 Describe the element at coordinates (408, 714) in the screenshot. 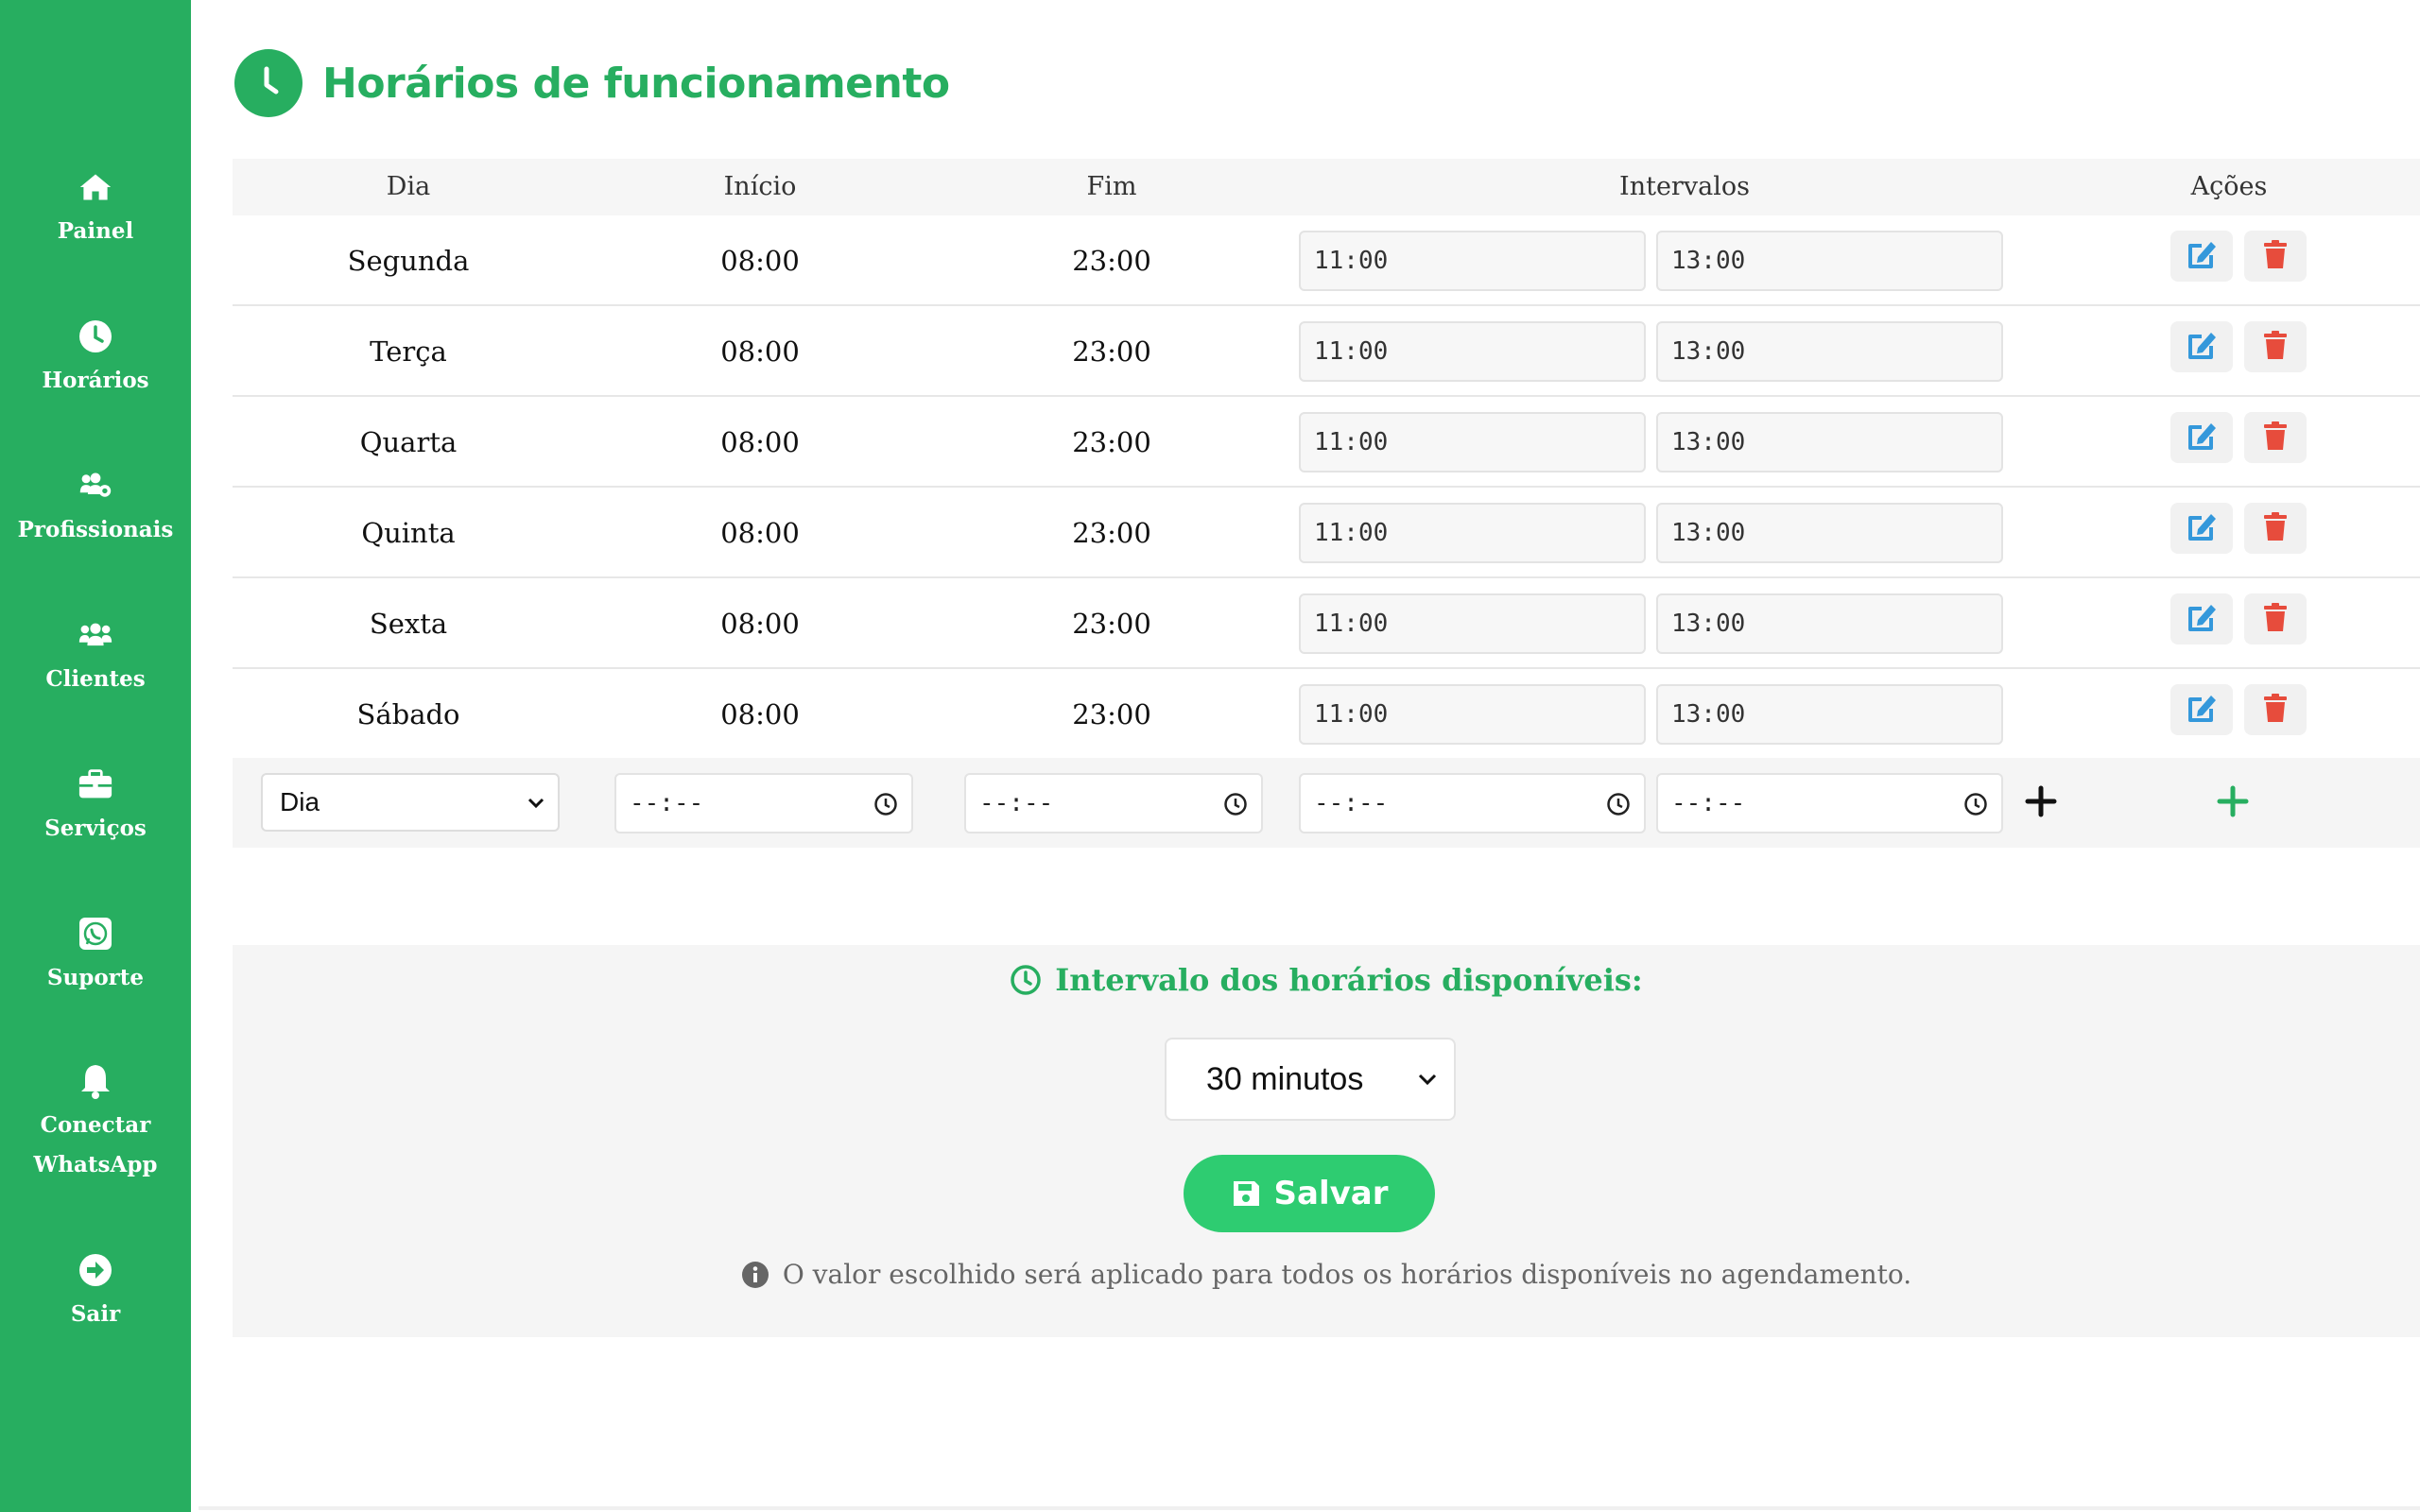

I see `row-day: Sábado` at that location.